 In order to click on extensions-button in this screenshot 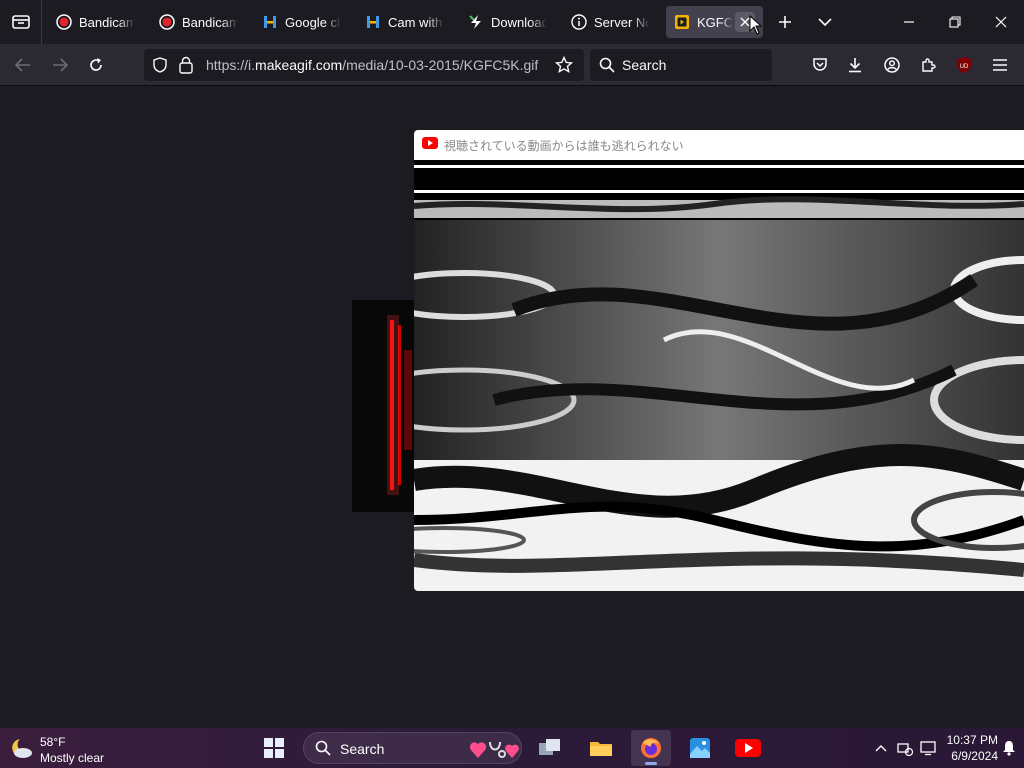, I will do `click(928, 65)`.